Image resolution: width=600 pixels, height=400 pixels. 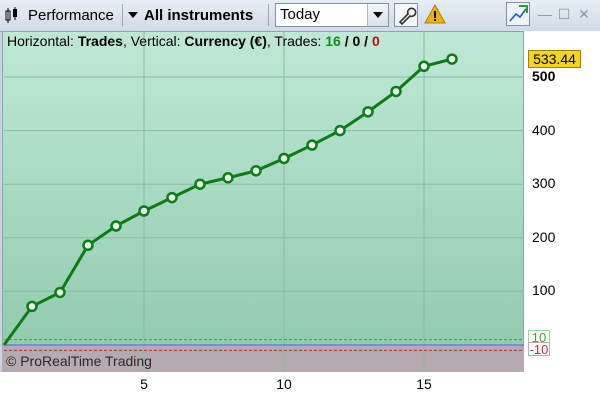 I want to click on y-tick-label: 300, so click(x=544, y=183).